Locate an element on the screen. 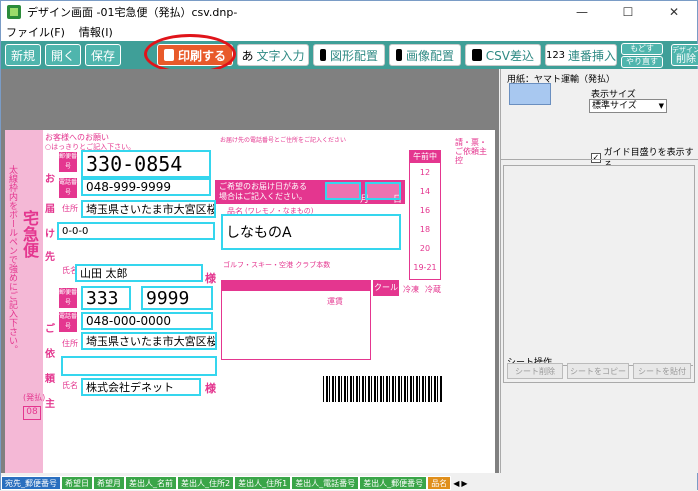 This screenshot has height=491, width=698. menu-info: 情報(I) is located at coordinates (96, 32).